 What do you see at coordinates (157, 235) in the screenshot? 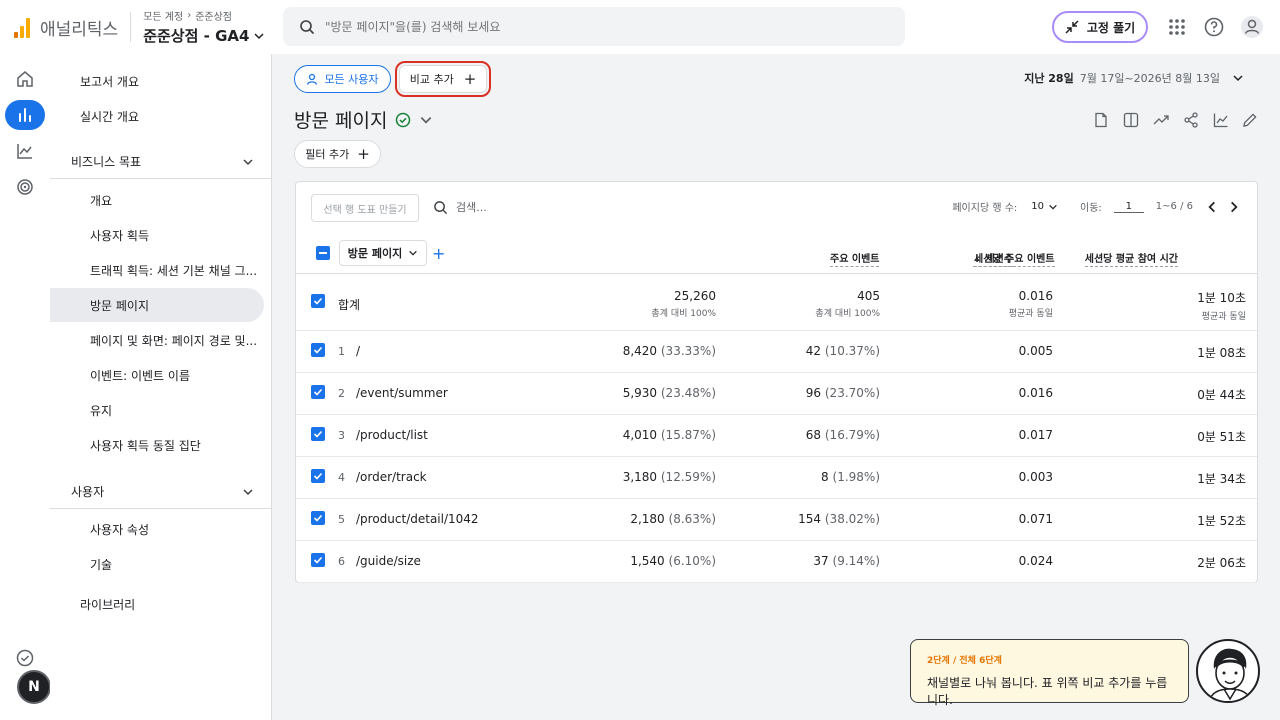
I see `nav-item-user-acquisition: 사용자 획득` at bounding box center [157, 235].